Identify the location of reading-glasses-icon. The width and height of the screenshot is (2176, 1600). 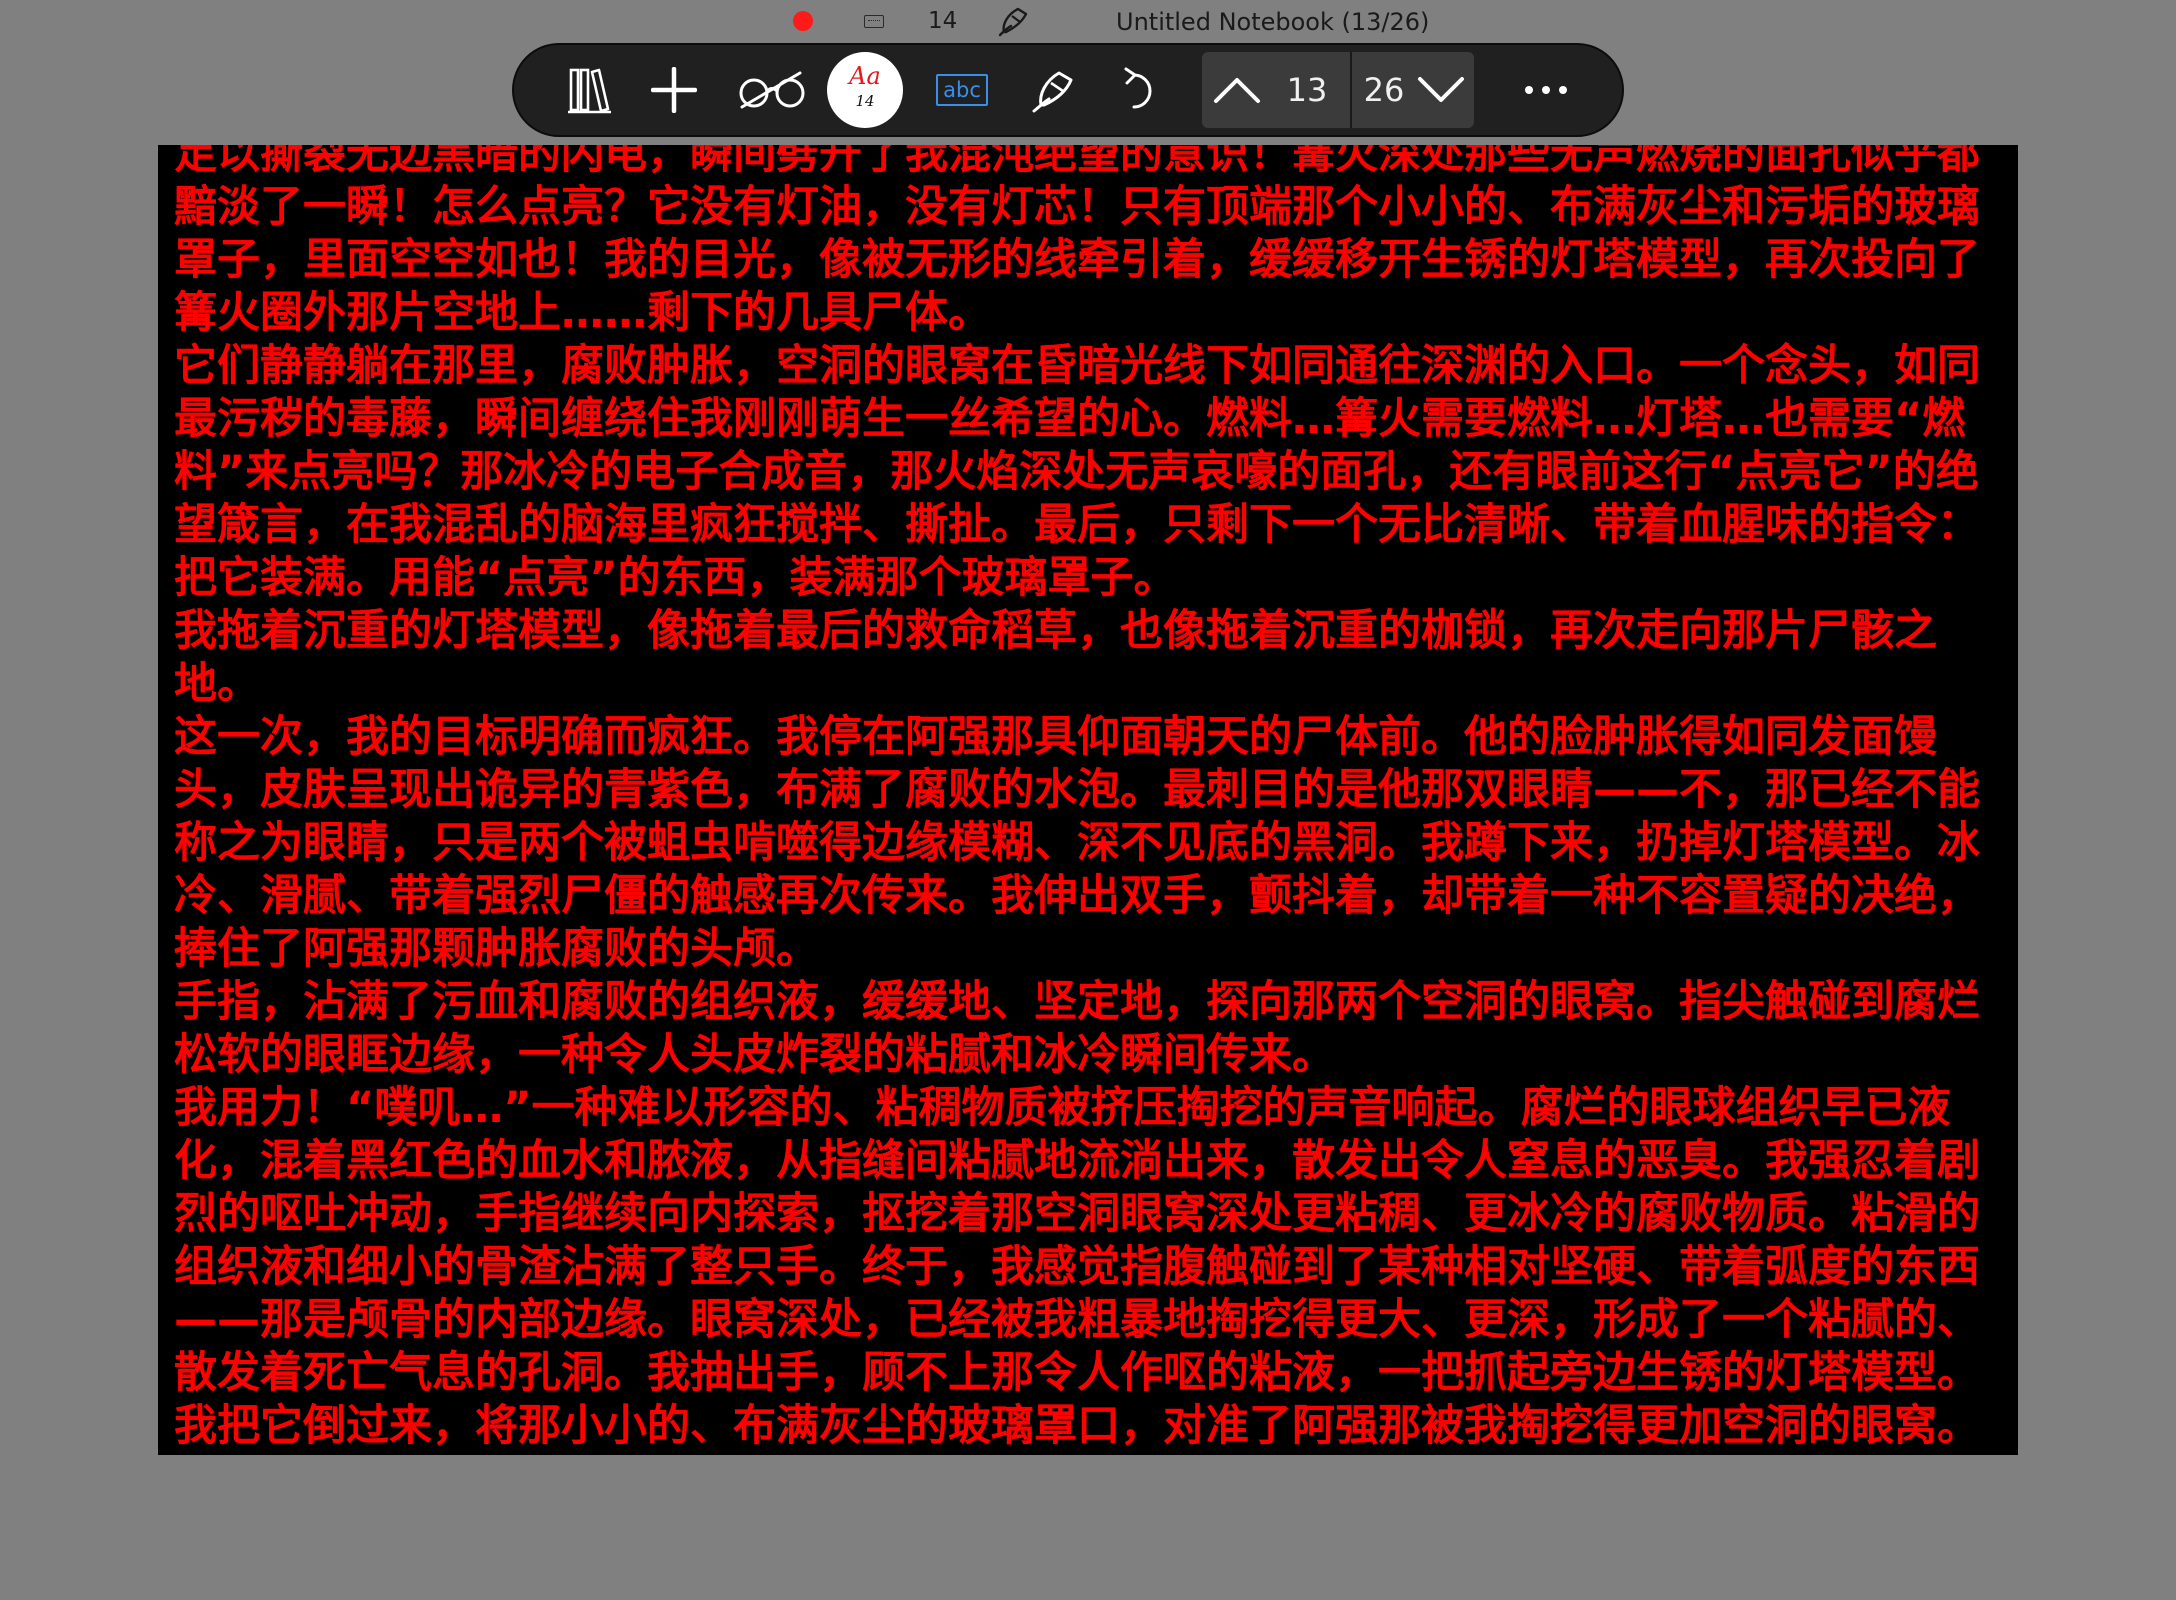
(772, 90).